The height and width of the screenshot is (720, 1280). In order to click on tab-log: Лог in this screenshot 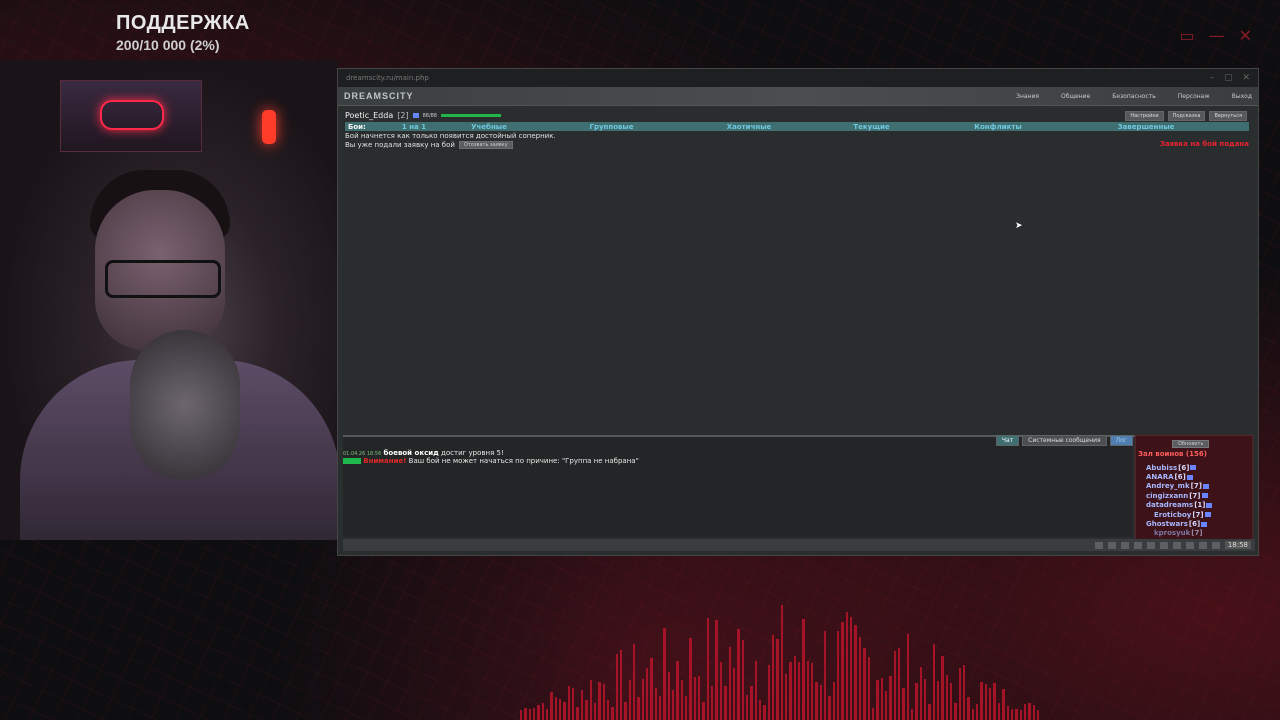, I will do `click(1121, 440)`.